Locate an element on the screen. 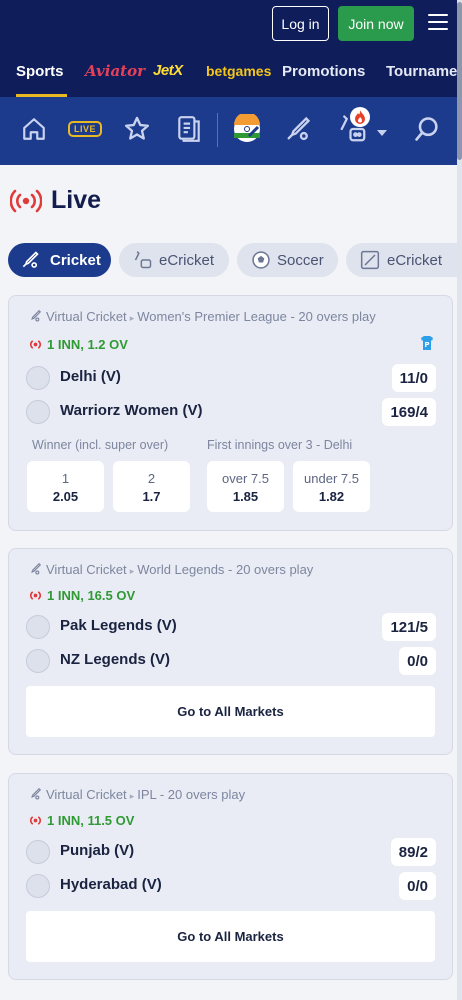 The image size is (462, 1000). live-status: 1 INN, 1.2 OV is located at coordinates (78, 344).